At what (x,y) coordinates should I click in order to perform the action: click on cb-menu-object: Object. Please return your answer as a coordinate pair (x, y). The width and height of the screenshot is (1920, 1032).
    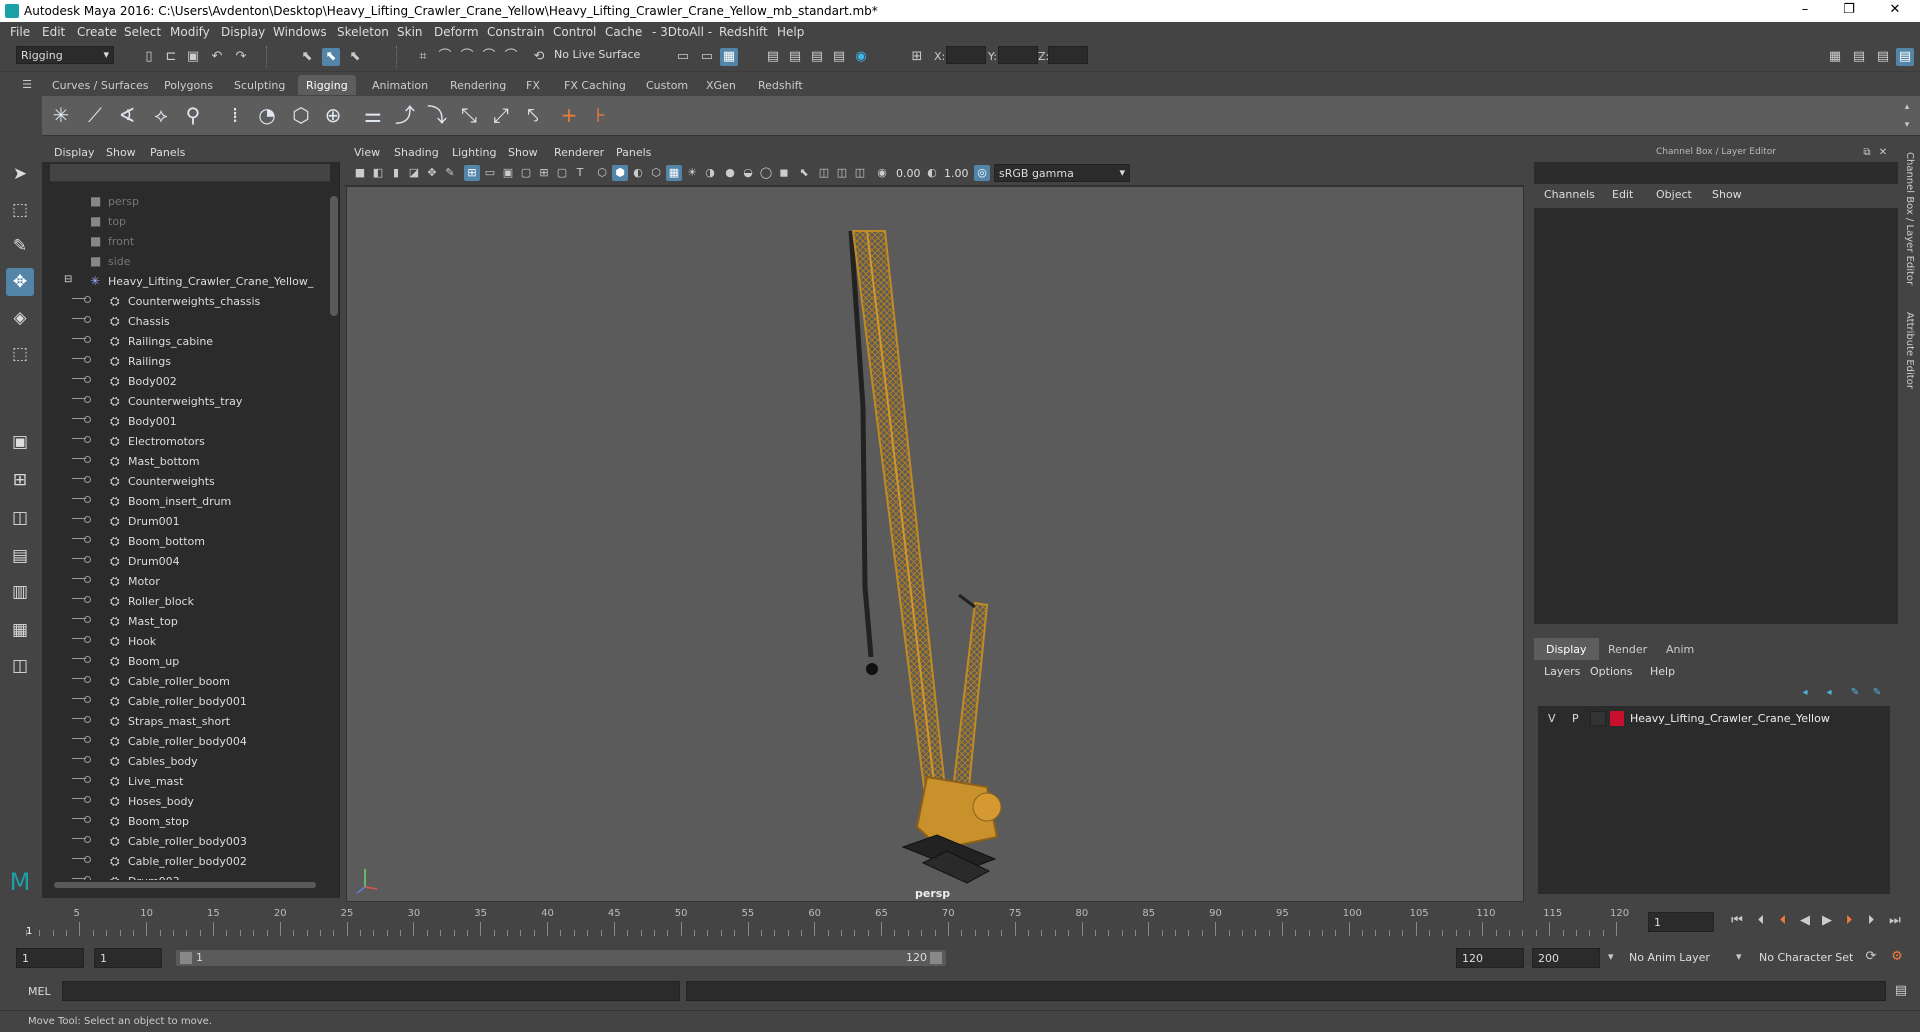
    Looking at the image, I should click on (1674, 194).